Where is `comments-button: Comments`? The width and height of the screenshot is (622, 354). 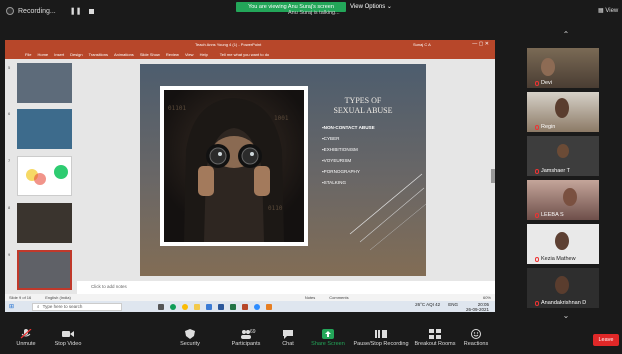
comments-button: Comments is located at coordinates (338, 297).